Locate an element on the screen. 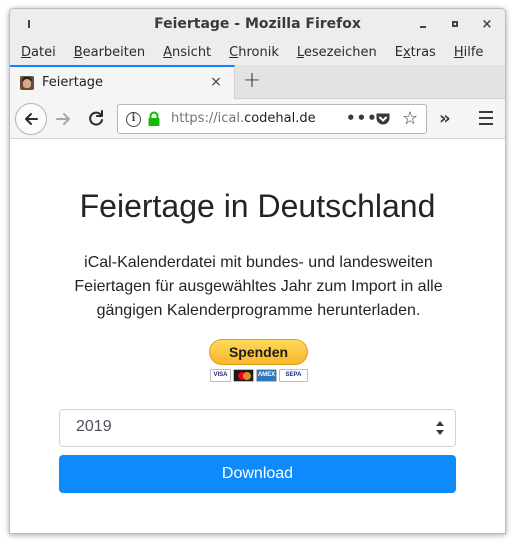  lock-icon is located at coordinates (154, 118).